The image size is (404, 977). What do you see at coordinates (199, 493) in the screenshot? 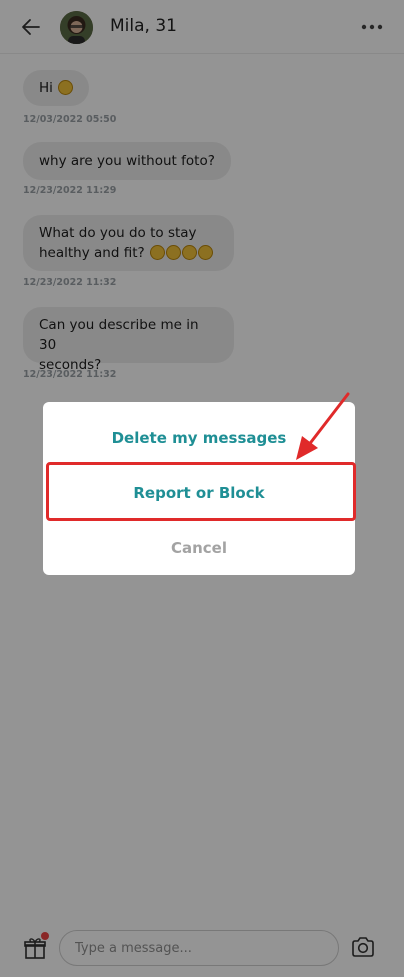
I see `report-or-block-button: Report or Block` at bounding box center [199, 493].